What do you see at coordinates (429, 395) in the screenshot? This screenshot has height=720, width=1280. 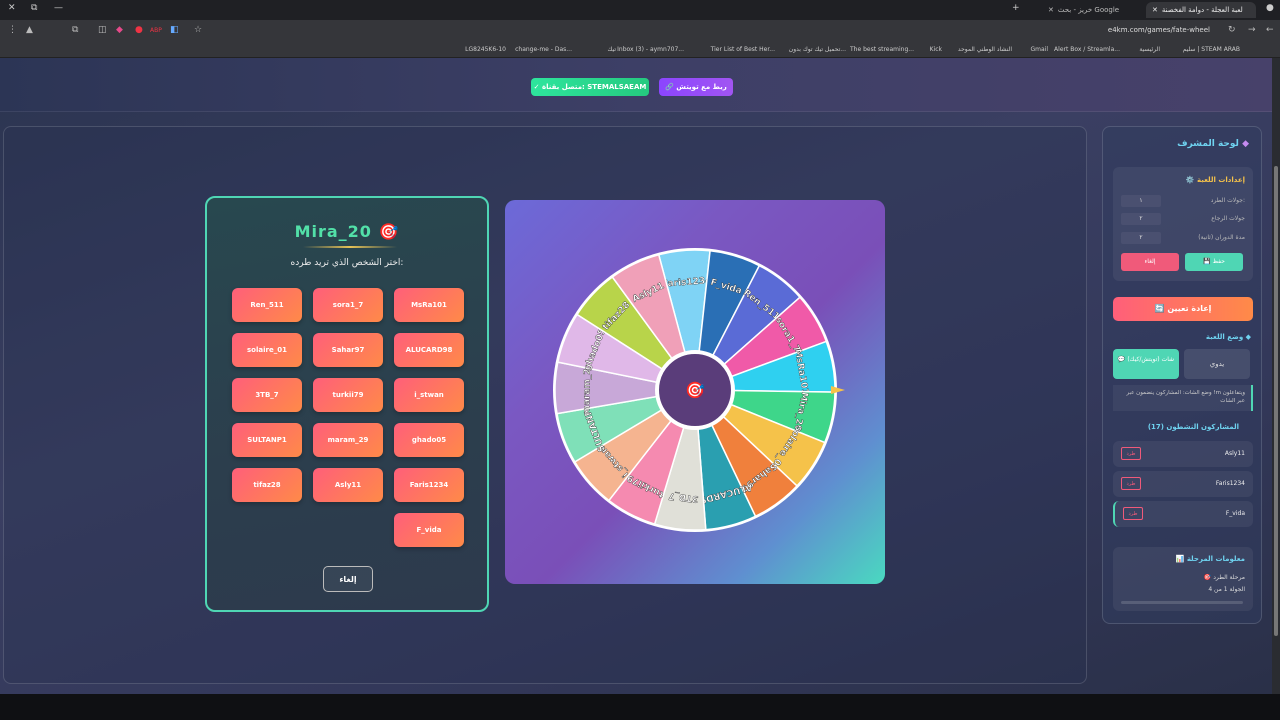 I see `player-button: i_stwan` at bounding box center [429, 395].